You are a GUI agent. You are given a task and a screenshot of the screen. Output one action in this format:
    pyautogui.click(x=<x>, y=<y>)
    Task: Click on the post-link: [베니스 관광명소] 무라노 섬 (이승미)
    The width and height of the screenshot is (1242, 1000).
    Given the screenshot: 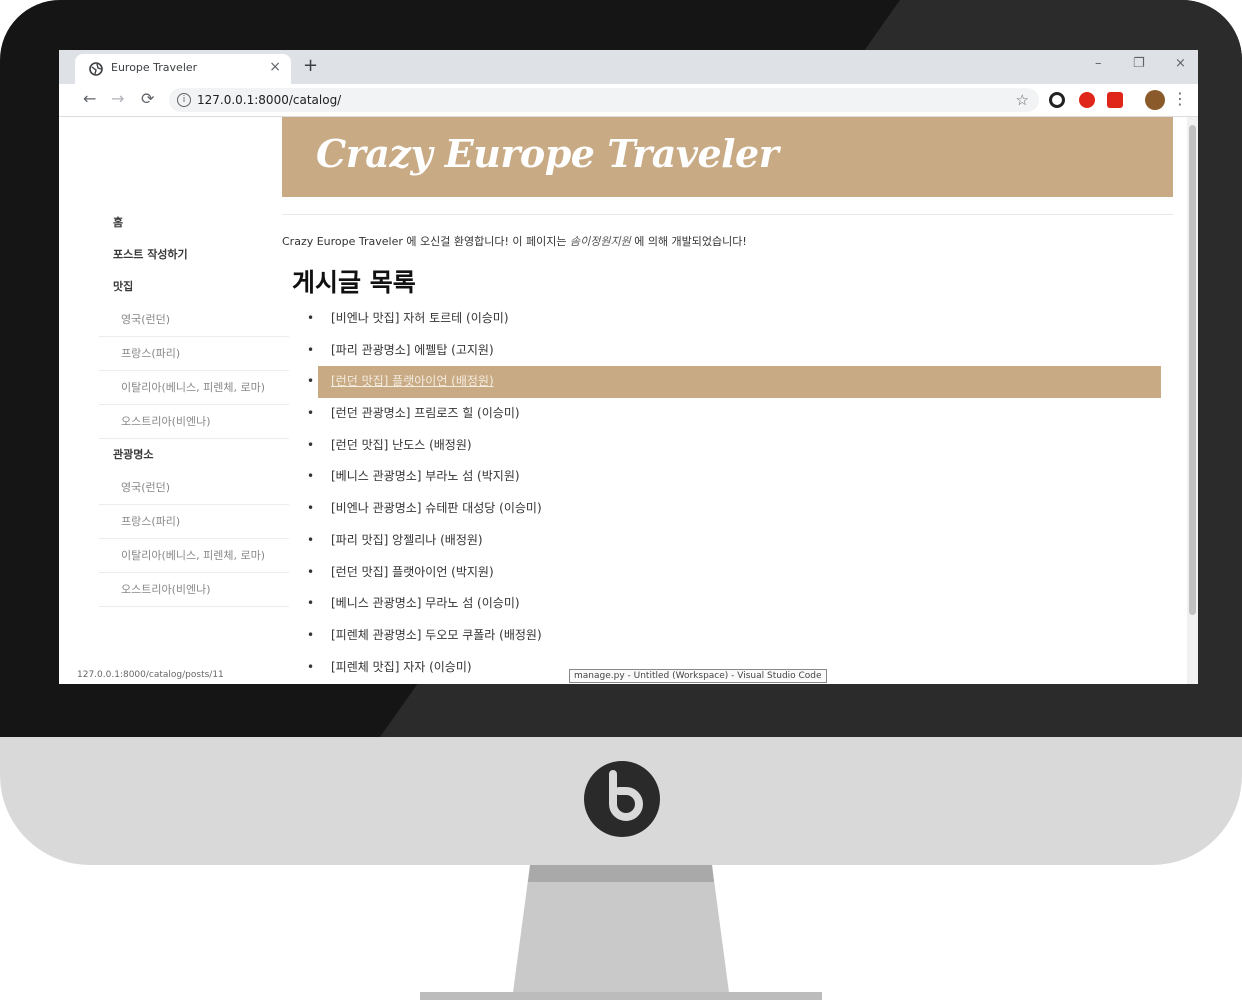 What is the action you would take?
    pyautogui.click(x=739, y=604)
    